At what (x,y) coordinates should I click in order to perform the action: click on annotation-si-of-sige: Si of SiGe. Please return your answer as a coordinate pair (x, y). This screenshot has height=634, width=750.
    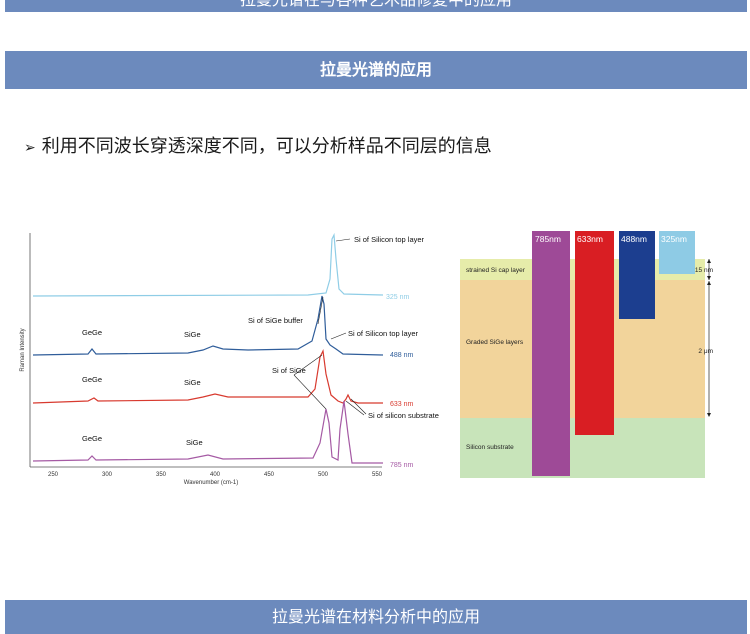
    Looking at the image, I should click on (289, 370).